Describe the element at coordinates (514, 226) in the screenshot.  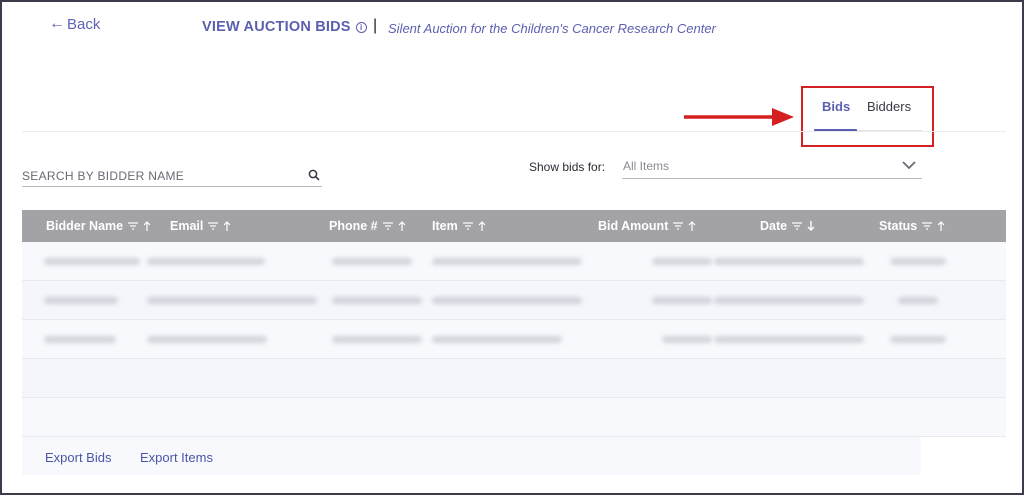
I see `table-header-row: Bidder Name Email Phone # Item Bid Amoun` at that location.